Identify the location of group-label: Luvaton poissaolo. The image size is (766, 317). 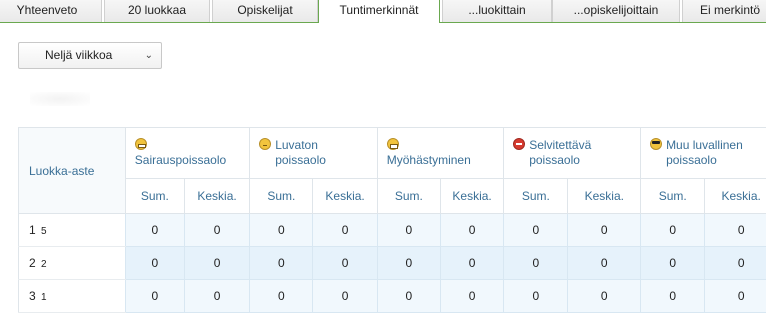
(315, 153).